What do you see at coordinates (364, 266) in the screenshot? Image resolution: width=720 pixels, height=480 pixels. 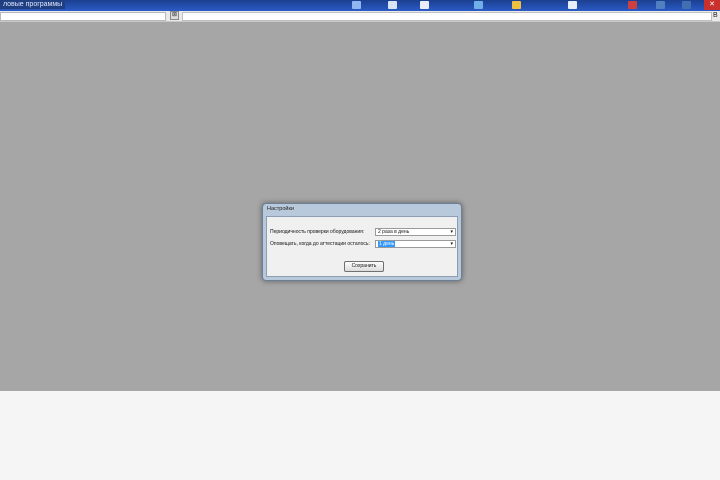 I see `save-button: Сохранить` at bounding box center [364, 266].